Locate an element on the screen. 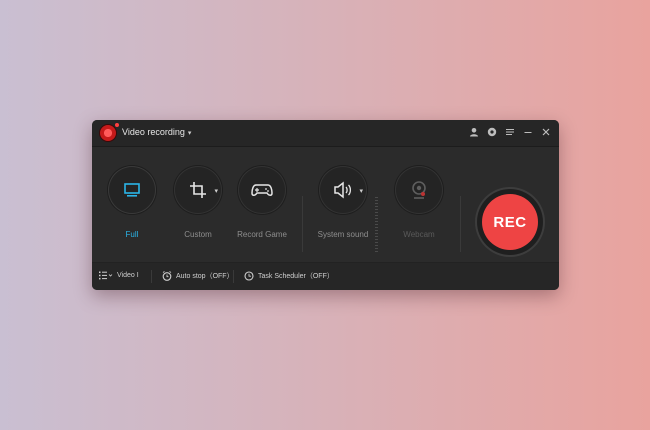 The height and width of the screenshot is (430, 650). webcam-icon is located at coordinates (419, 190).